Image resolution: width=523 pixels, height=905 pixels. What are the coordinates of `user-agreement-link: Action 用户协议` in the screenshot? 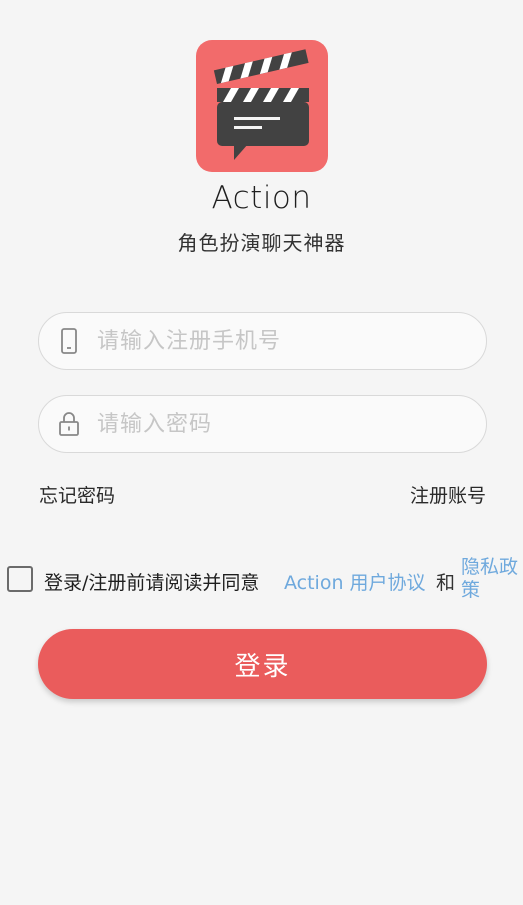 It's located at (355, 581).